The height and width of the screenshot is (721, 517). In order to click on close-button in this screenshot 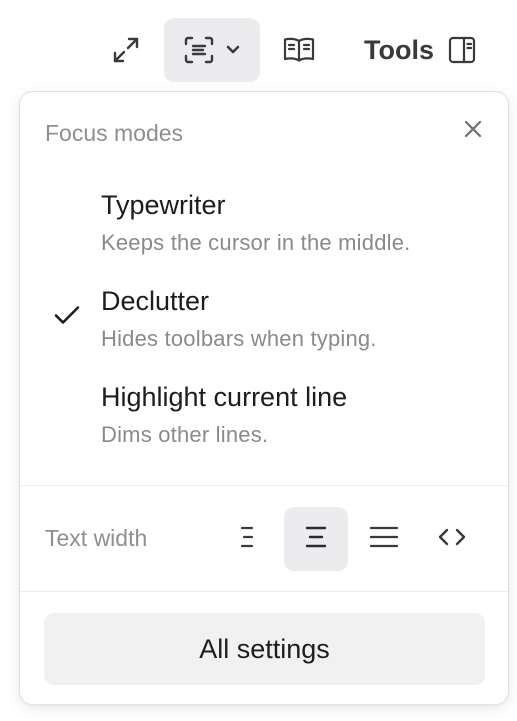, I will do `click(473, 131)`.